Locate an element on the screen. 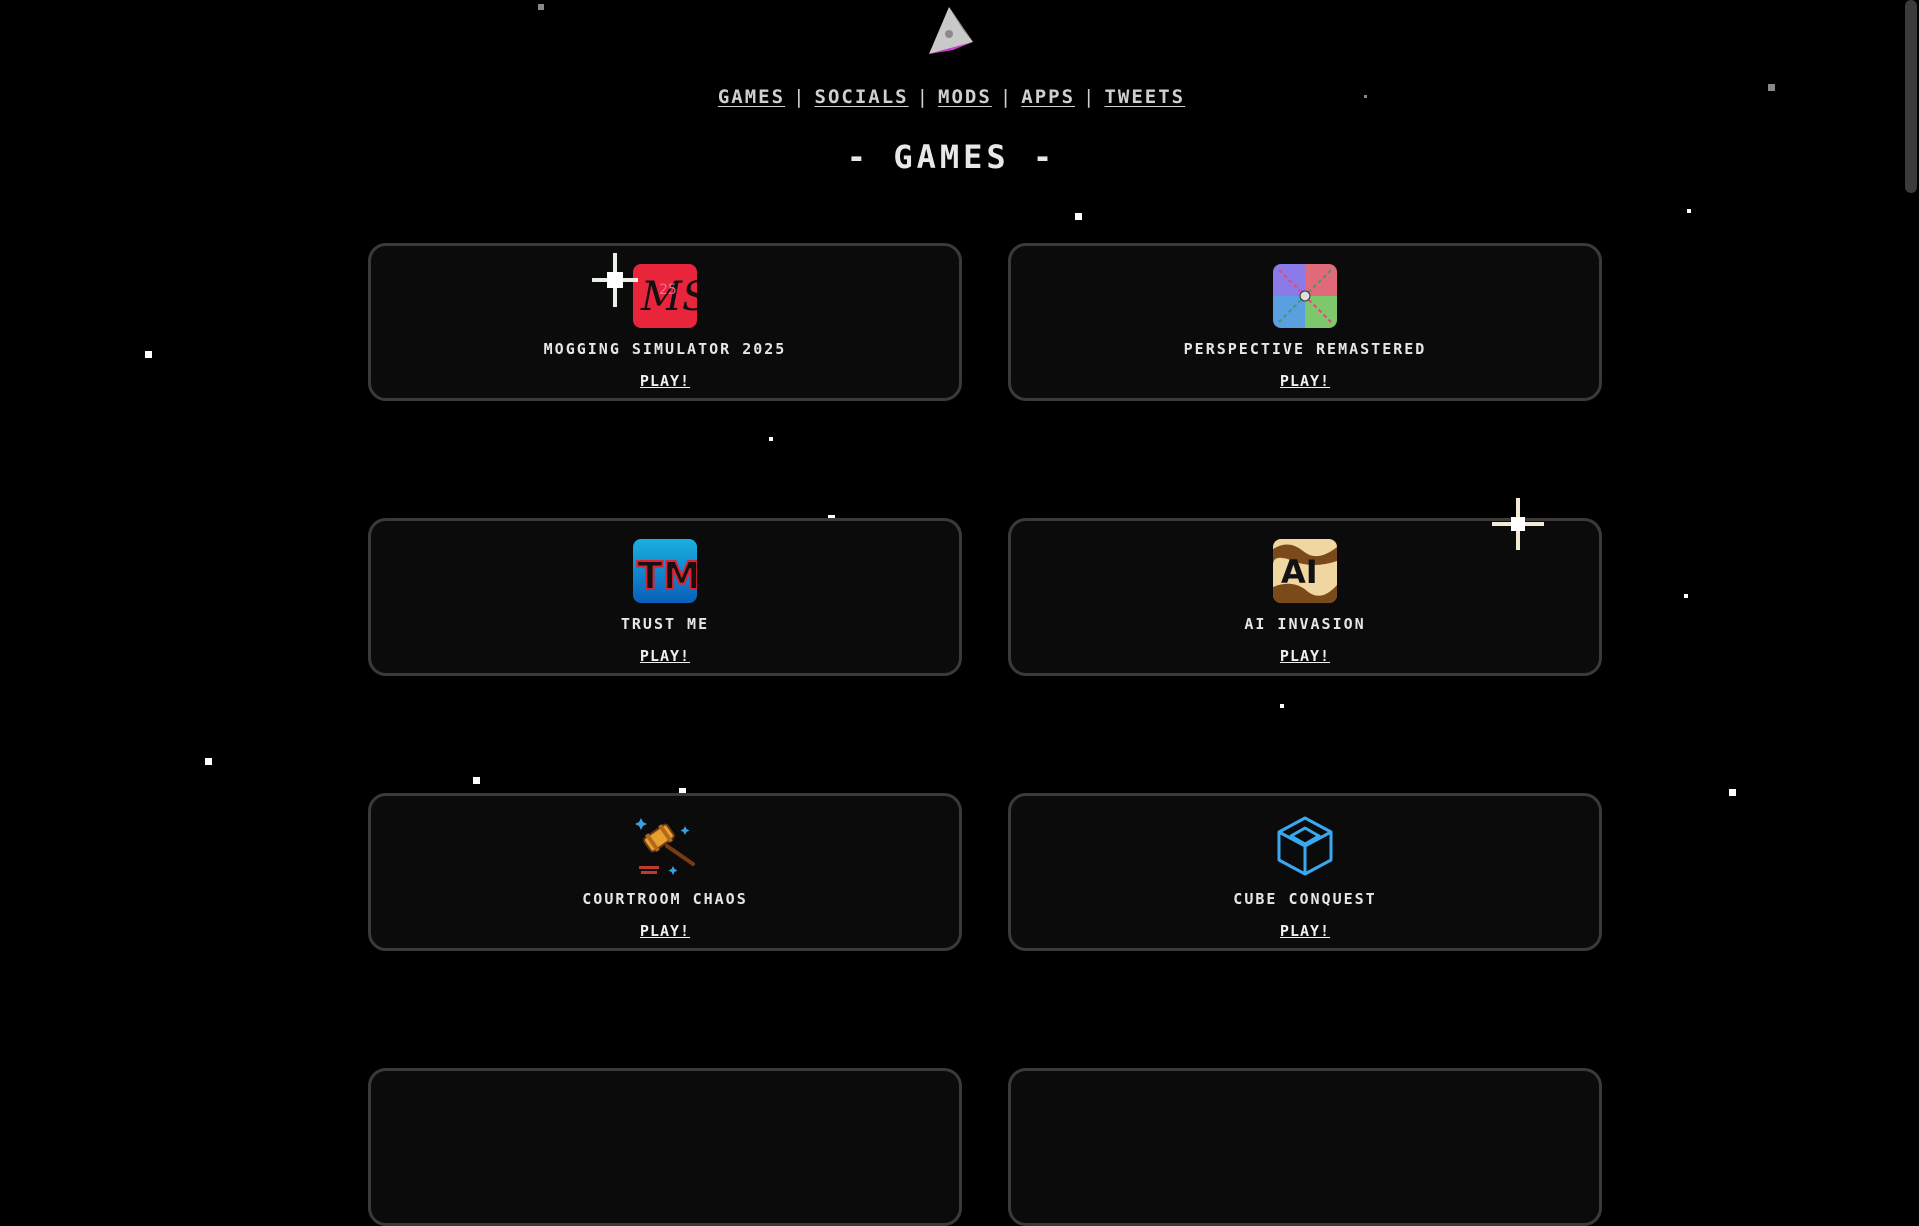 This screenshot has height=1226, width=1919. site-logo is located at coordinates (950, 30).